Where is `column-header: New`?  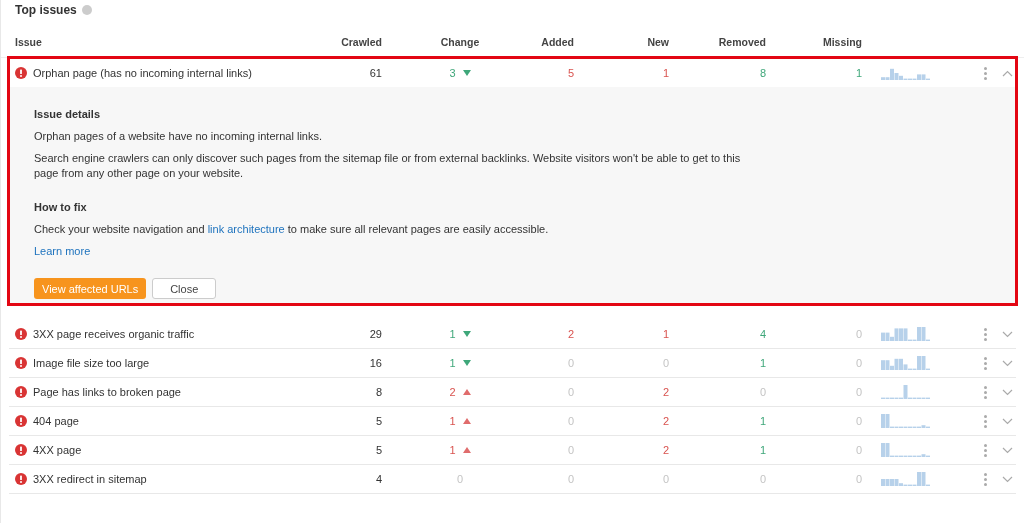 column-header: New is located at coordinates (658, 41).